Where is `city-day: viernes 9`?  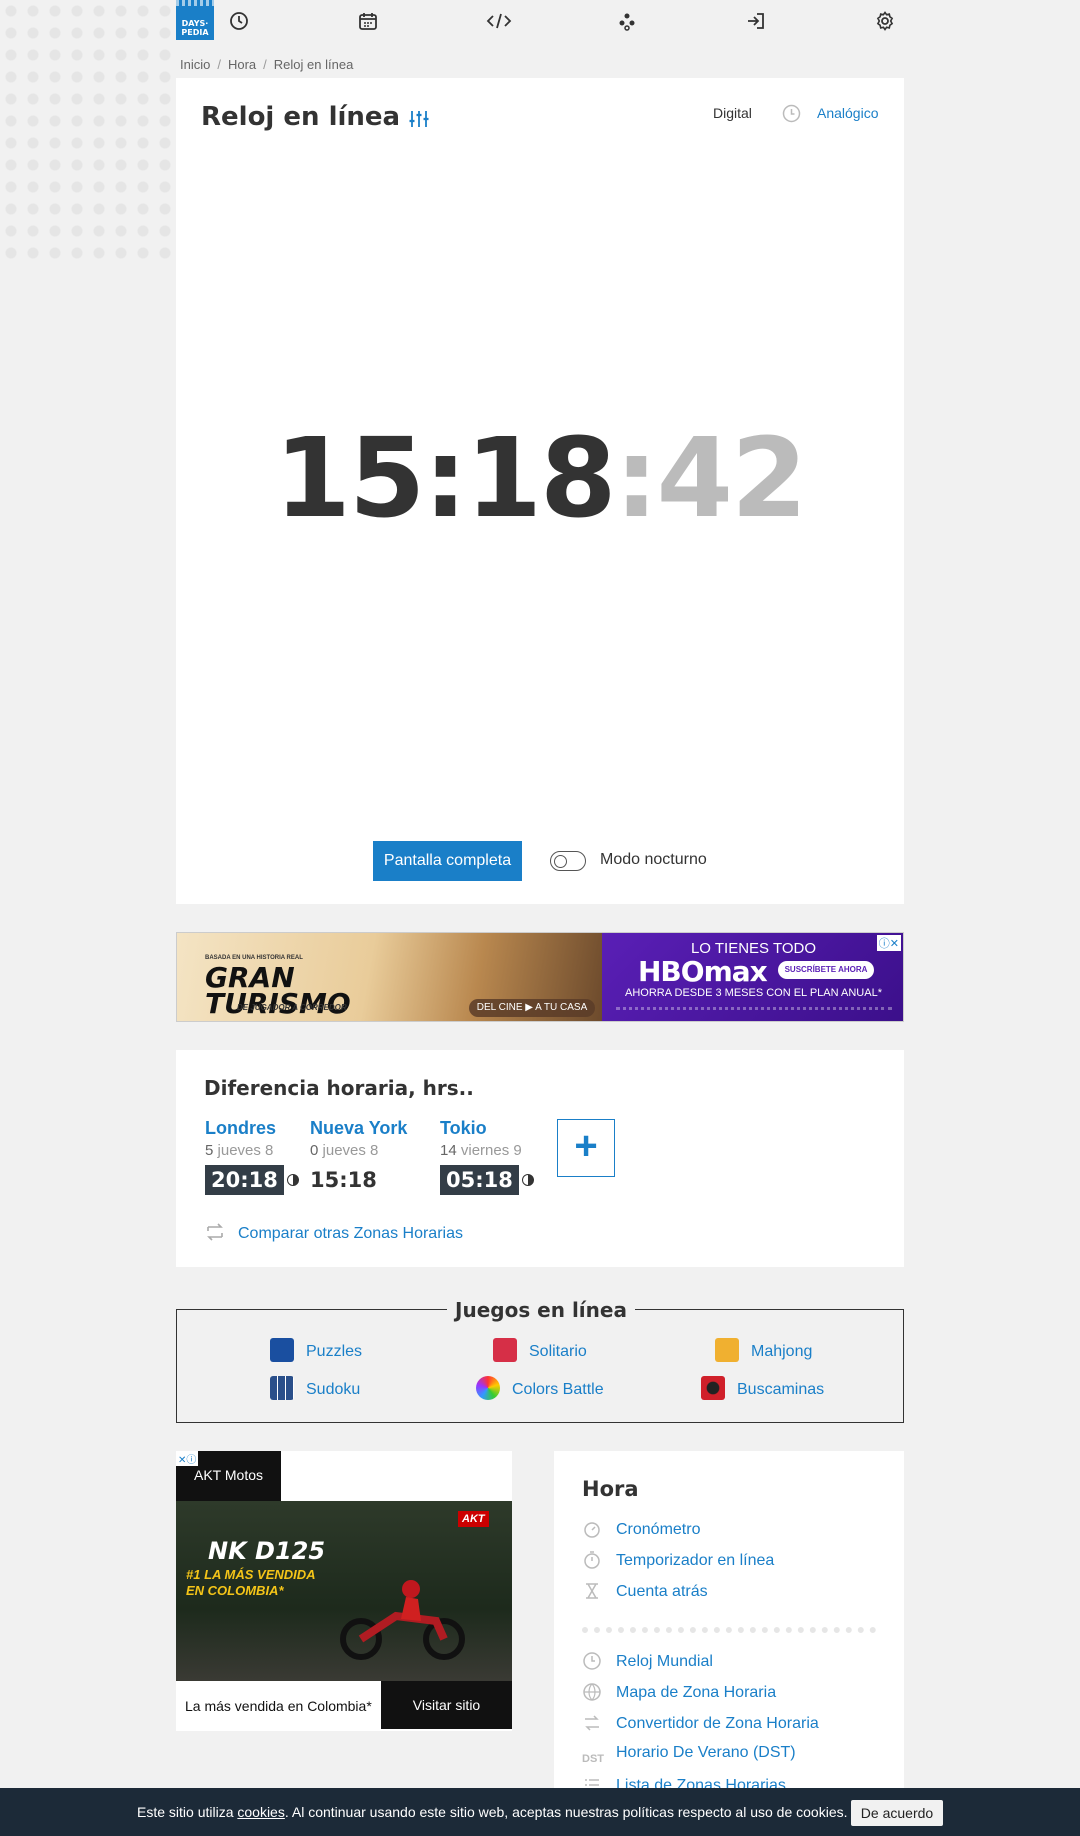 city-day: viernes 9 is located at coordinates (491, 1150).